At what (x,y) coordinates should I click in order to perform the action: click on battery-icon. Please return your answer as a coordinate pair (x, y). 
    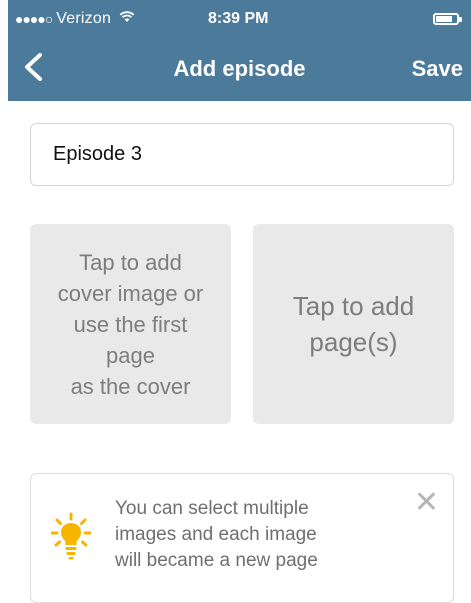
    Looking at the image, I should click on (447, 19).